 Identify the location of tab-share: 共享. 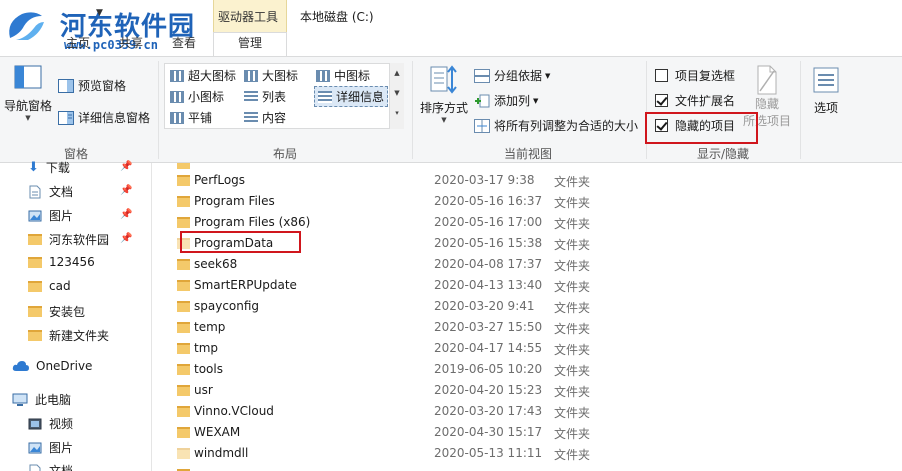
(131, 42).